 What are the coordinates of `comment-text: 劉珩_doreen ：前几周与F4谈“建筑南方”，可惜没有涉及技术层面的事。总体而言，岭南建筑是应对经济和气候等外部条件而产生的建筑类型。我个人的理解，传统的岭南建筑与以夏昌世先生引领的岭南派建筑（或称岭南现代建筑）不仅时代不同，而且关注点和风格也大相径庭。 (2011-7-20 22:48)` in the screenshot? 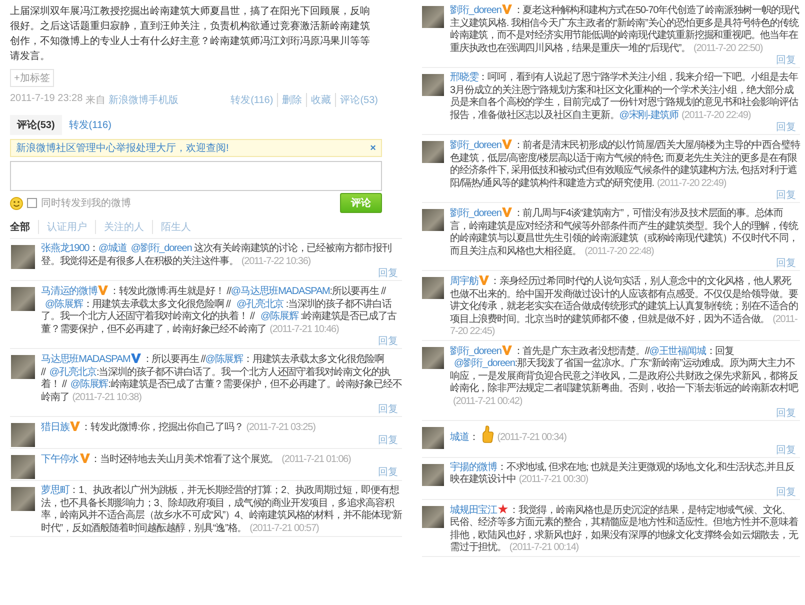 It's located at (625, 232).